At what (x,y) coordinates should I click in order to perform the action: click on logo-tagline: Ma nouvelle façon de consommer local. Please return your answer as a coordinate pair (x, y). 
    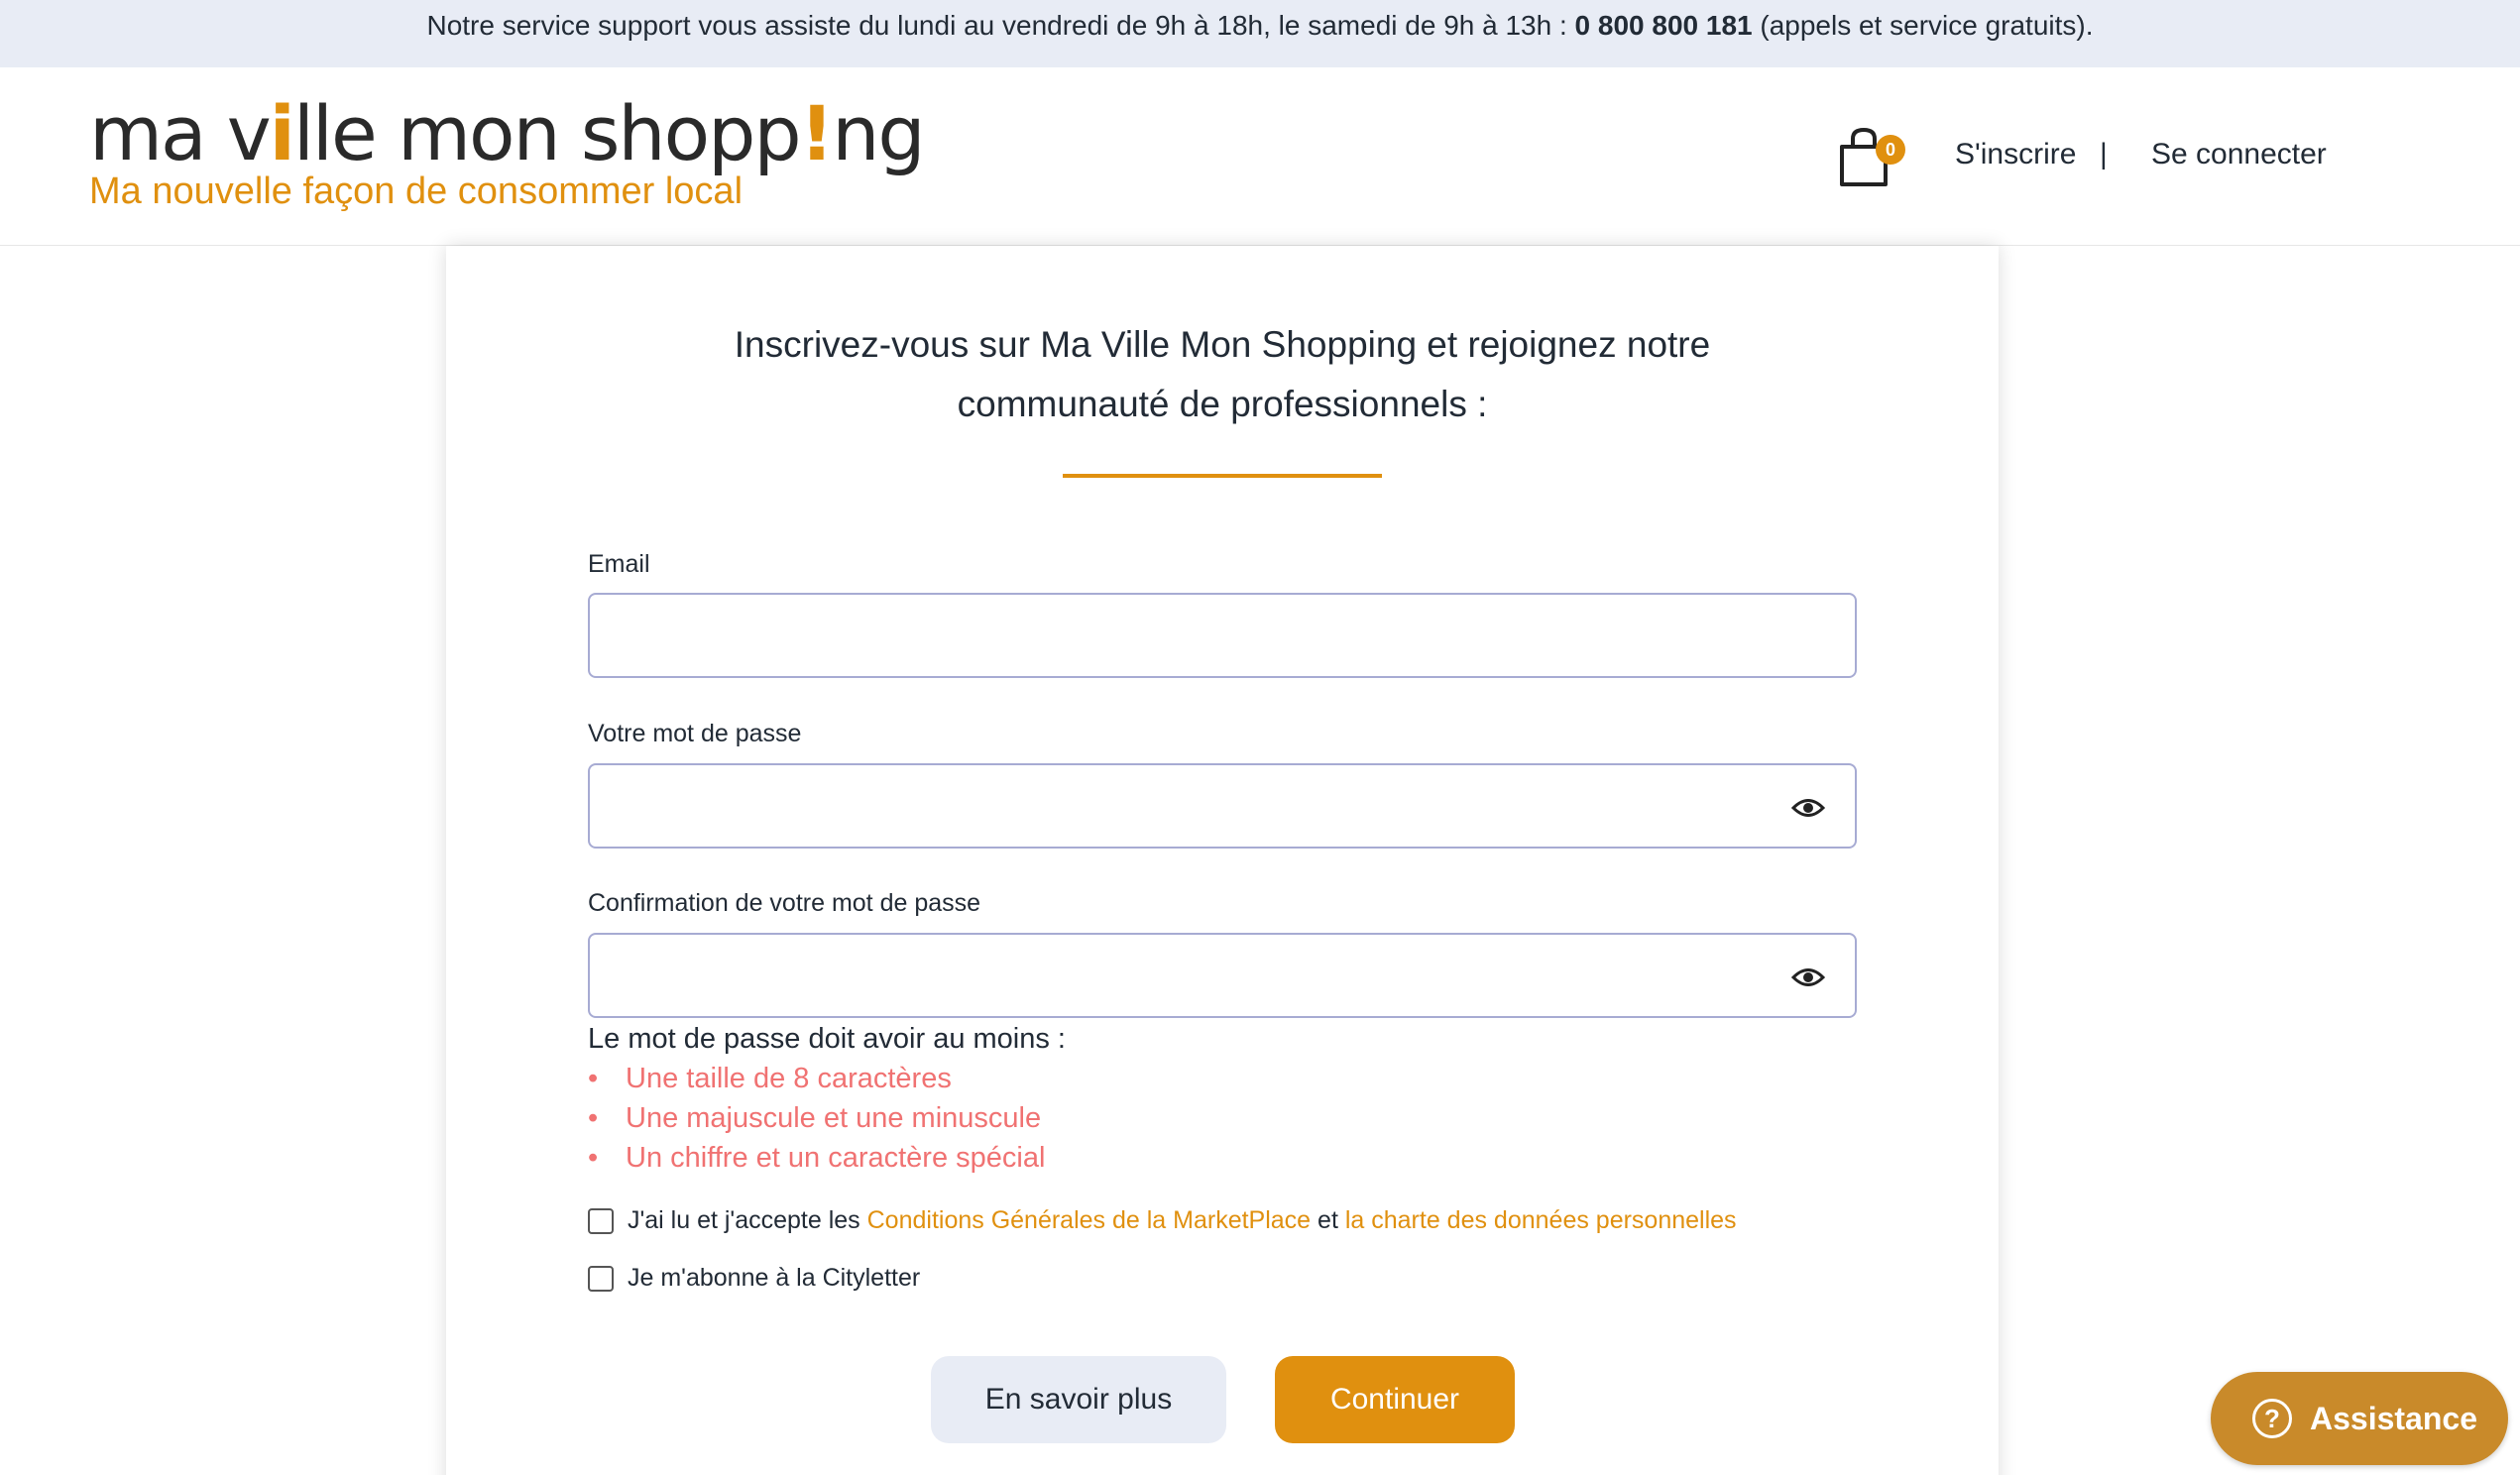
    Looking at the image, I should click on (416, 191).